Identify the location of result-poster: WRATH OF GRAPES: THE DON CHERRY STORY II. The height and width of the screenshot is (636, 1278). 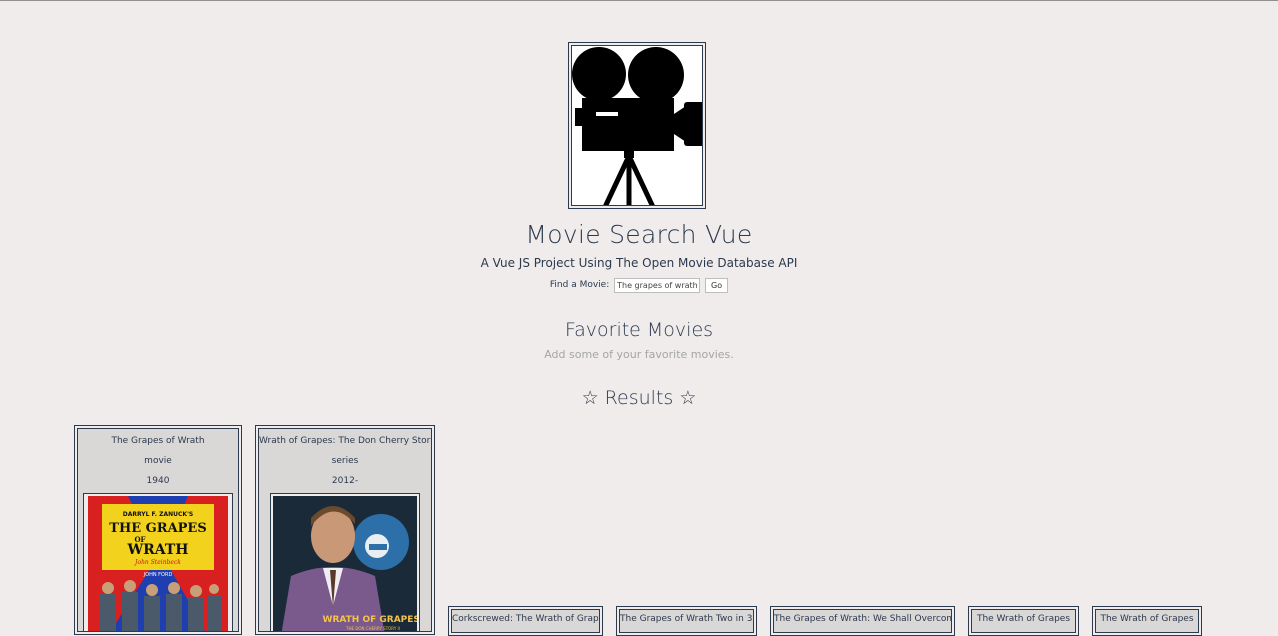
(345, 562).